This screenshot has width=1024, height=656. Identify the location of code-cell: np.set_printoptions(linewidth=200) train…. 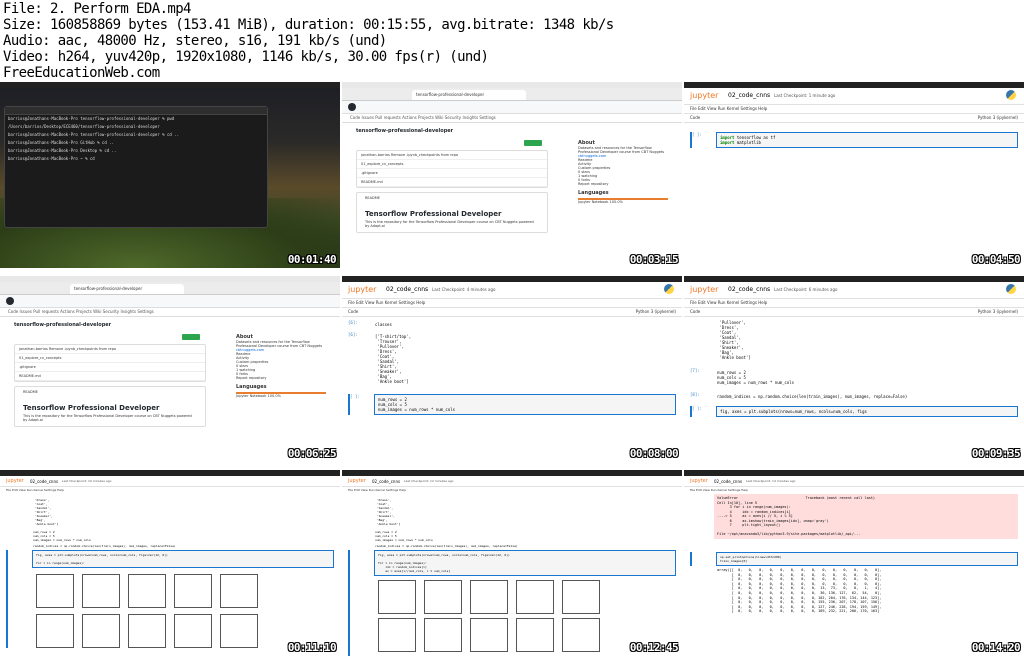
(854, 559).